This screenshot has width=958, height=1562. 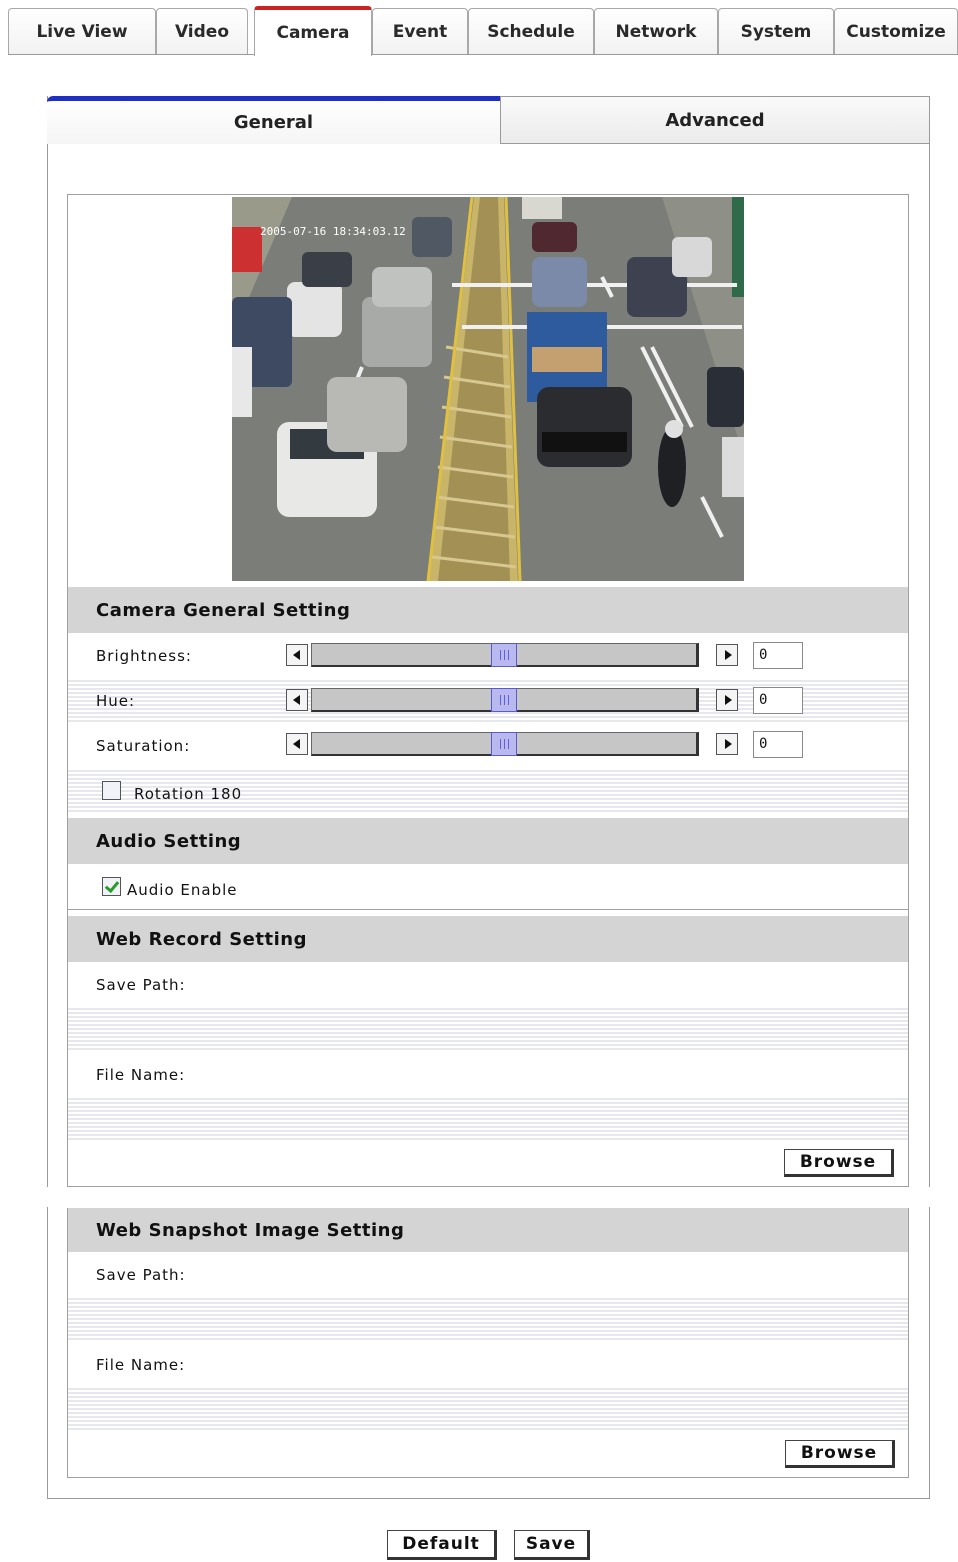 What do you see at coordinates (488, 1118) in the screenshot?
I see `web-record-file-name-field` at bounding box center [488, 1118].